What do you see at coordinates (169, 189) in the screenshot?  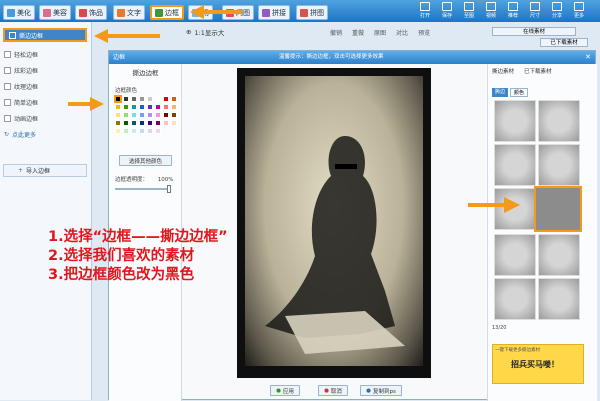 I see `slider-handle` at bounding box center [169, 189].